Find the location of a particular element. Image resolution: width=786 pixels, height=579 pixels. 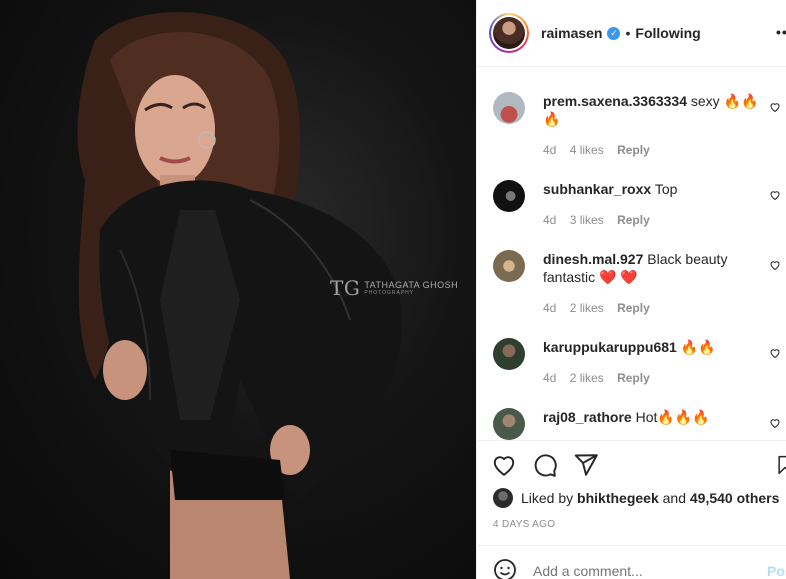

photo-watermark: TG TATHAGATA GHOSH PHOTOGRAPHY is located at coordinates (394, 288).